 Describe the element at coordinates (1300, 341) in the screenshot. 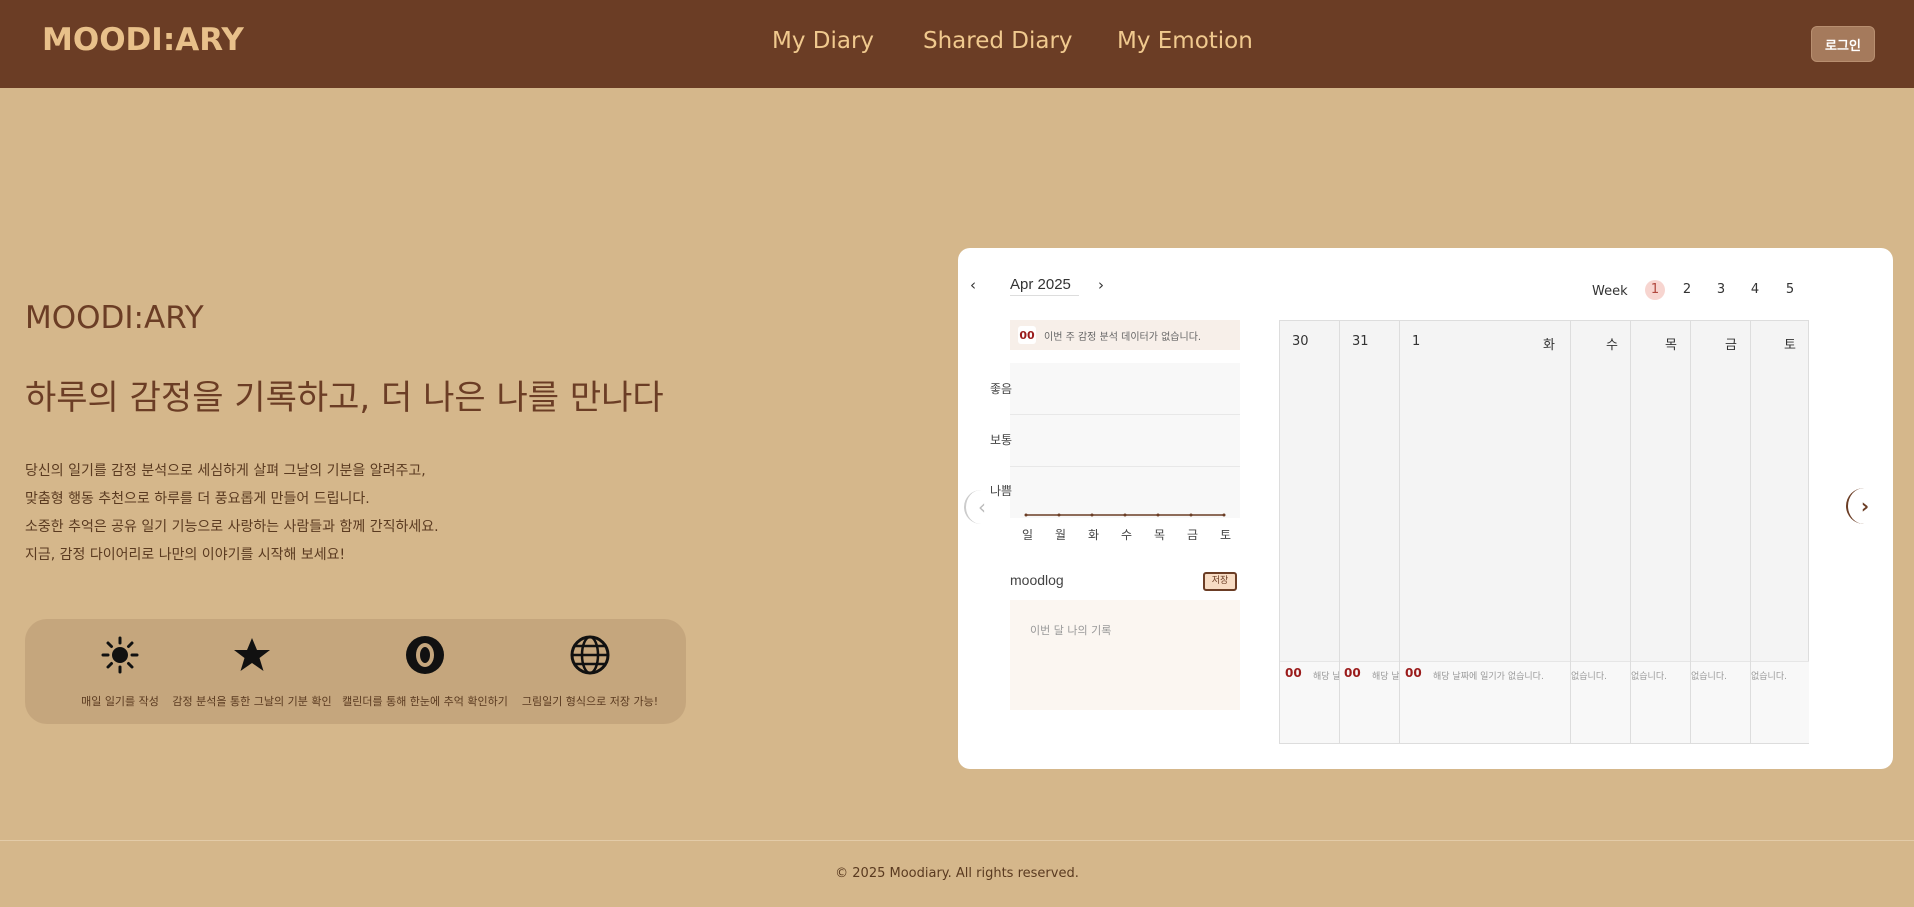

I see `day-number: 30` at that location.